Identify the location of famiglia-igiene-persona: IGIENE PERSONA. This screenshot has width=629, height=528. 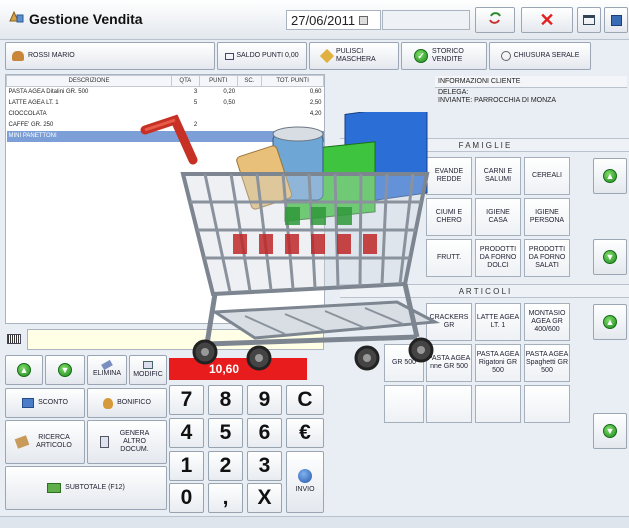
(547, 217).